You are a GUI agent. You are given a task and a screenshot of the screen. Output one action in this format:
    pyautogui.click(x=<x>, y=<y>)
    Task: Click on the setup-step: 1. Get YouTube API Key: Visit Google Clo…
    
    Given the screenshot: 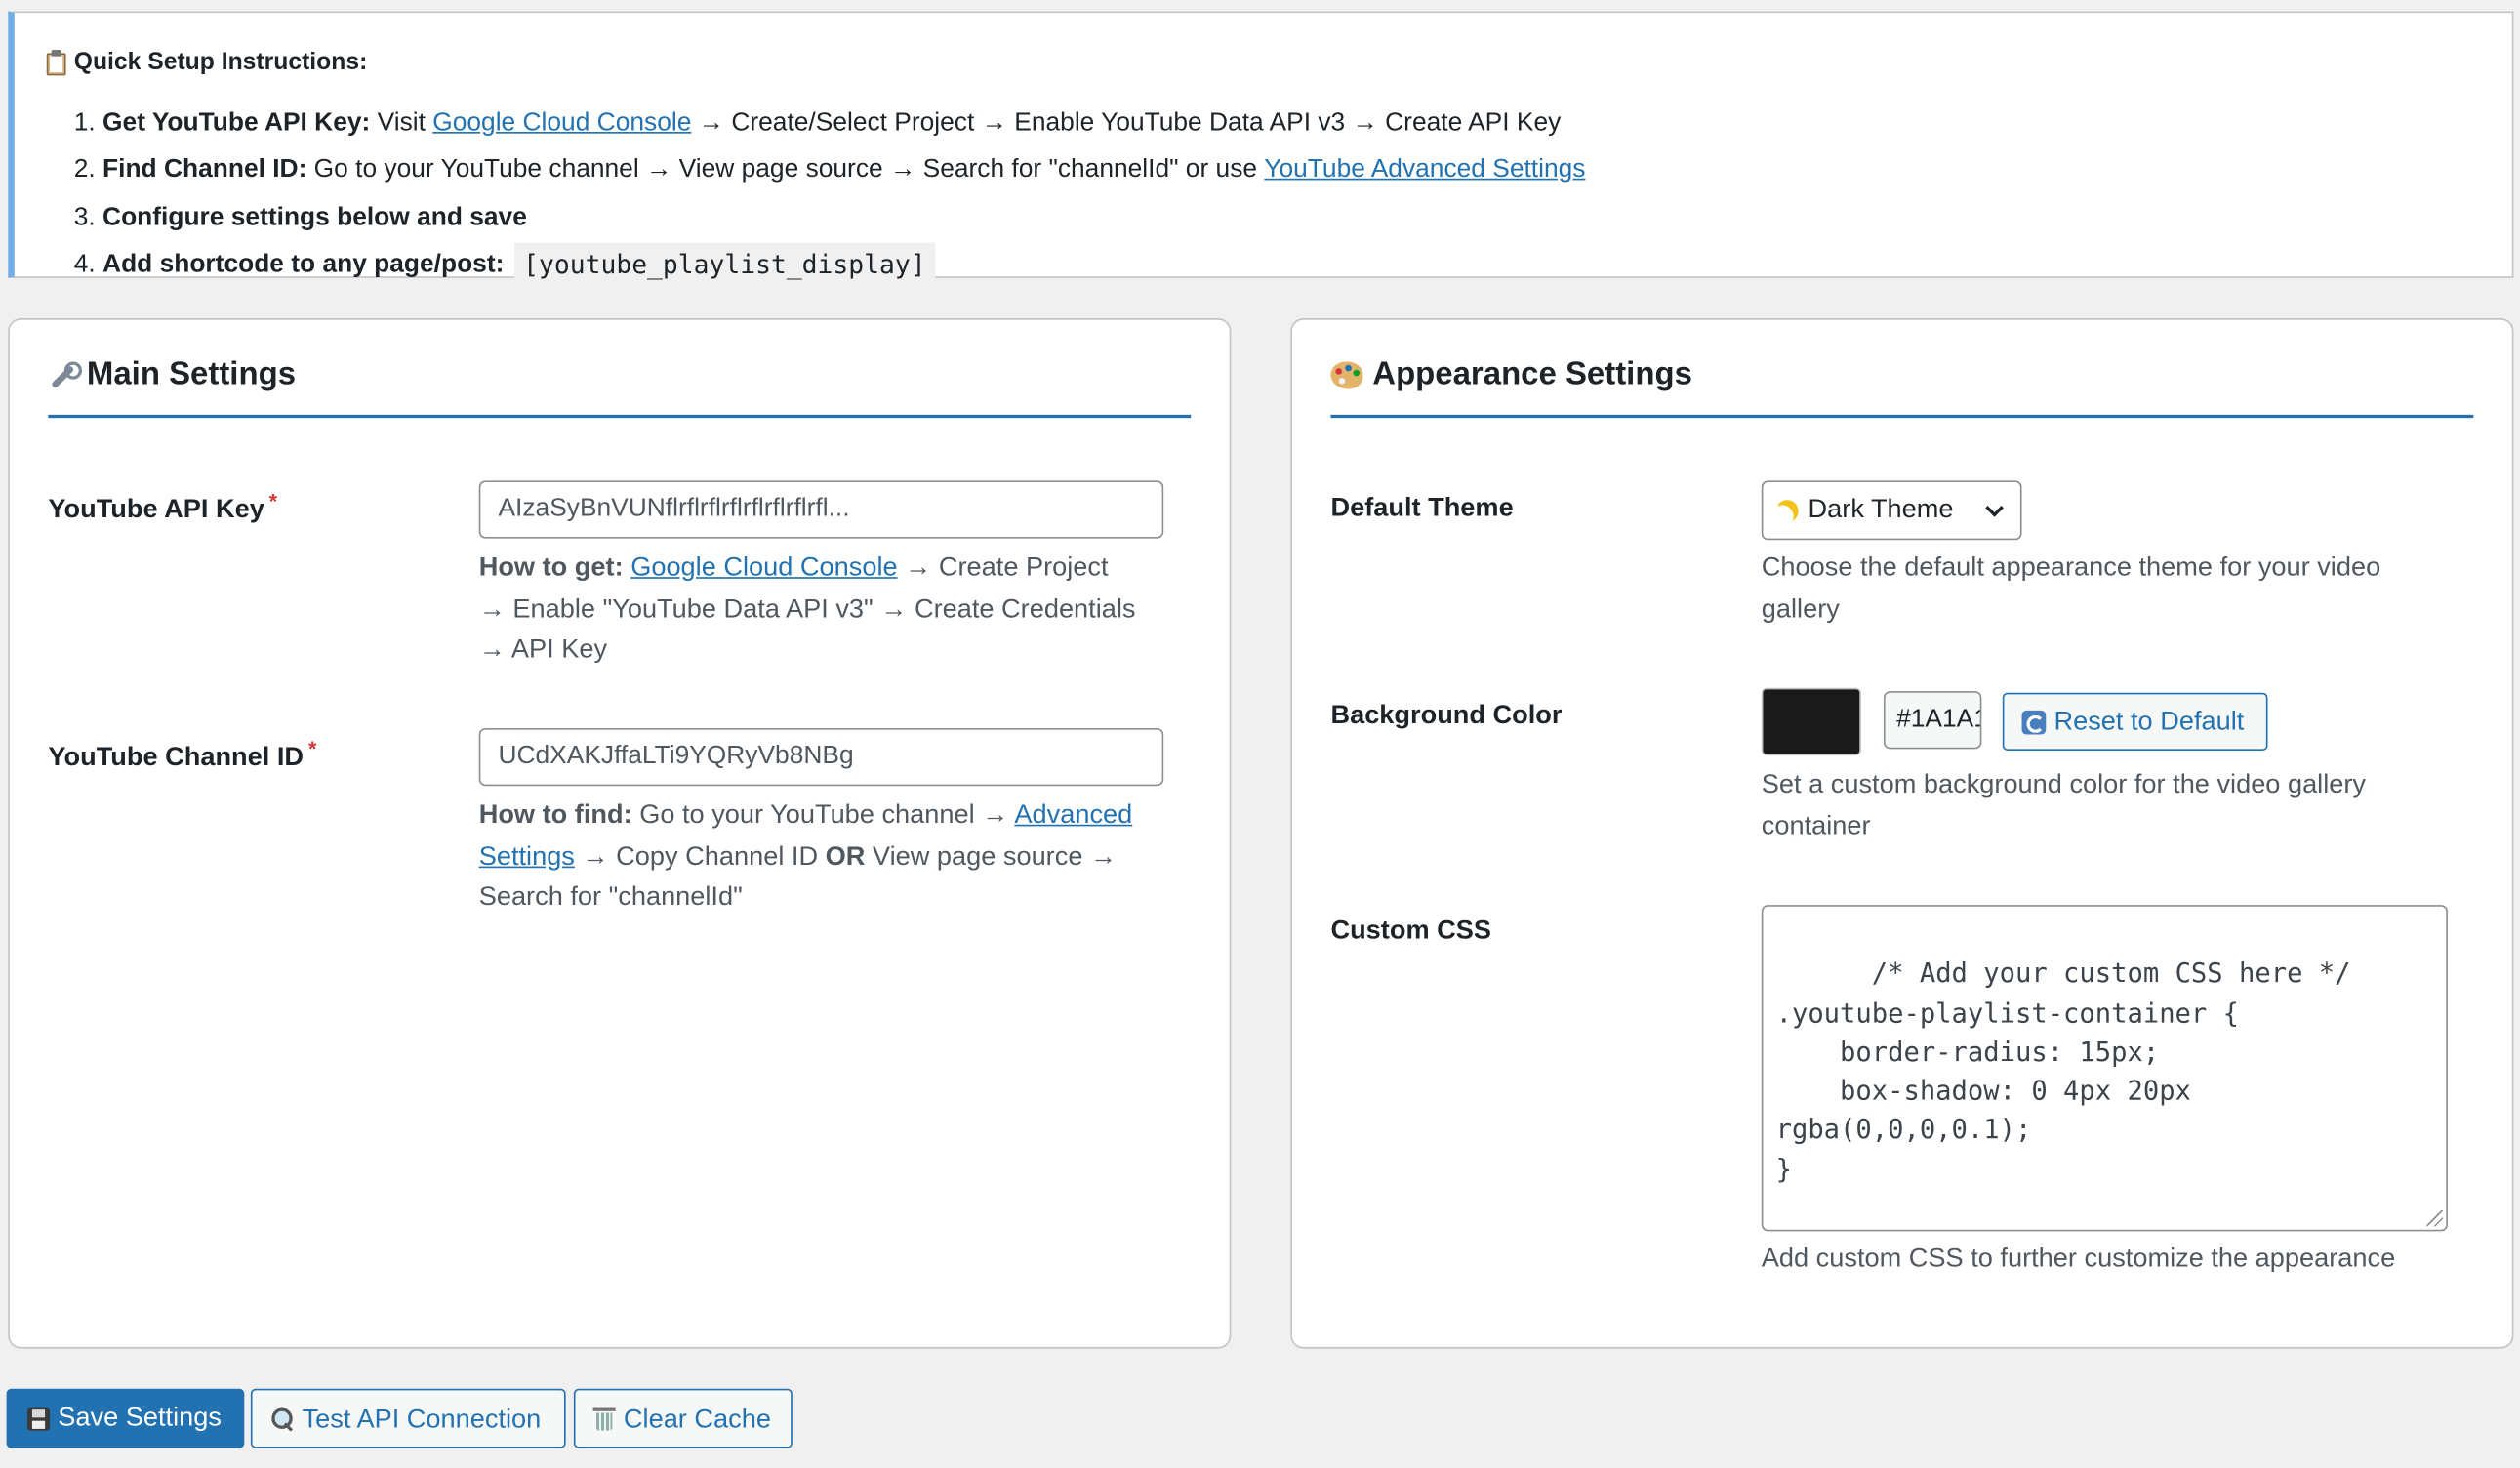 What is the action you would take?
    pyautogui.click(x=830, y=123)
    